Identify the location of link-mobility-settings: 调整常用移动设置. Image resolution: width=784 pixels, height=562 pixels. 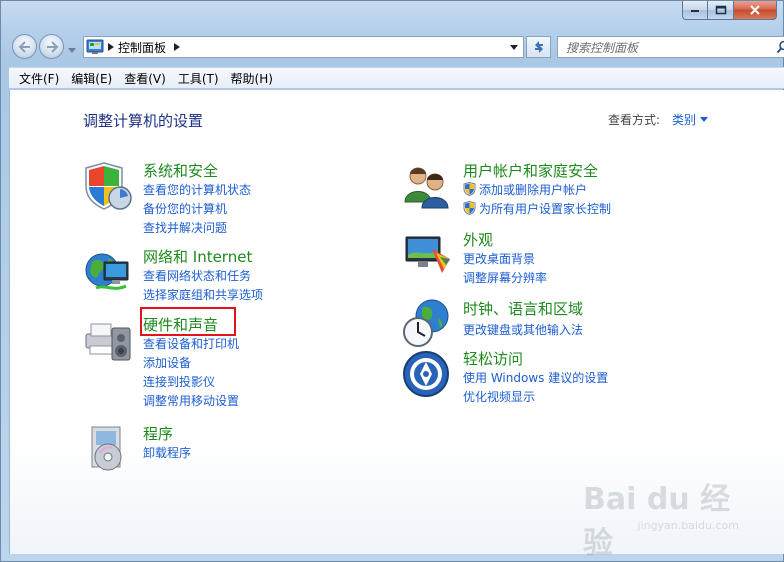
(191, 400).